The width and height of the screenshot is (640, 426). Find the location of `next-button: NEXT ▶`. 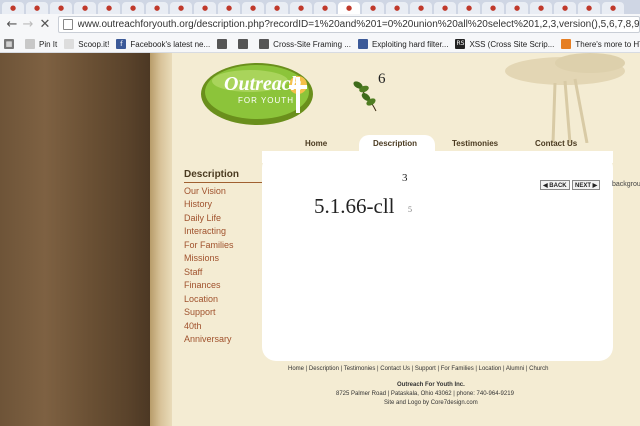

next-button: NEXT ▶ is located at coordinates (586, 185).